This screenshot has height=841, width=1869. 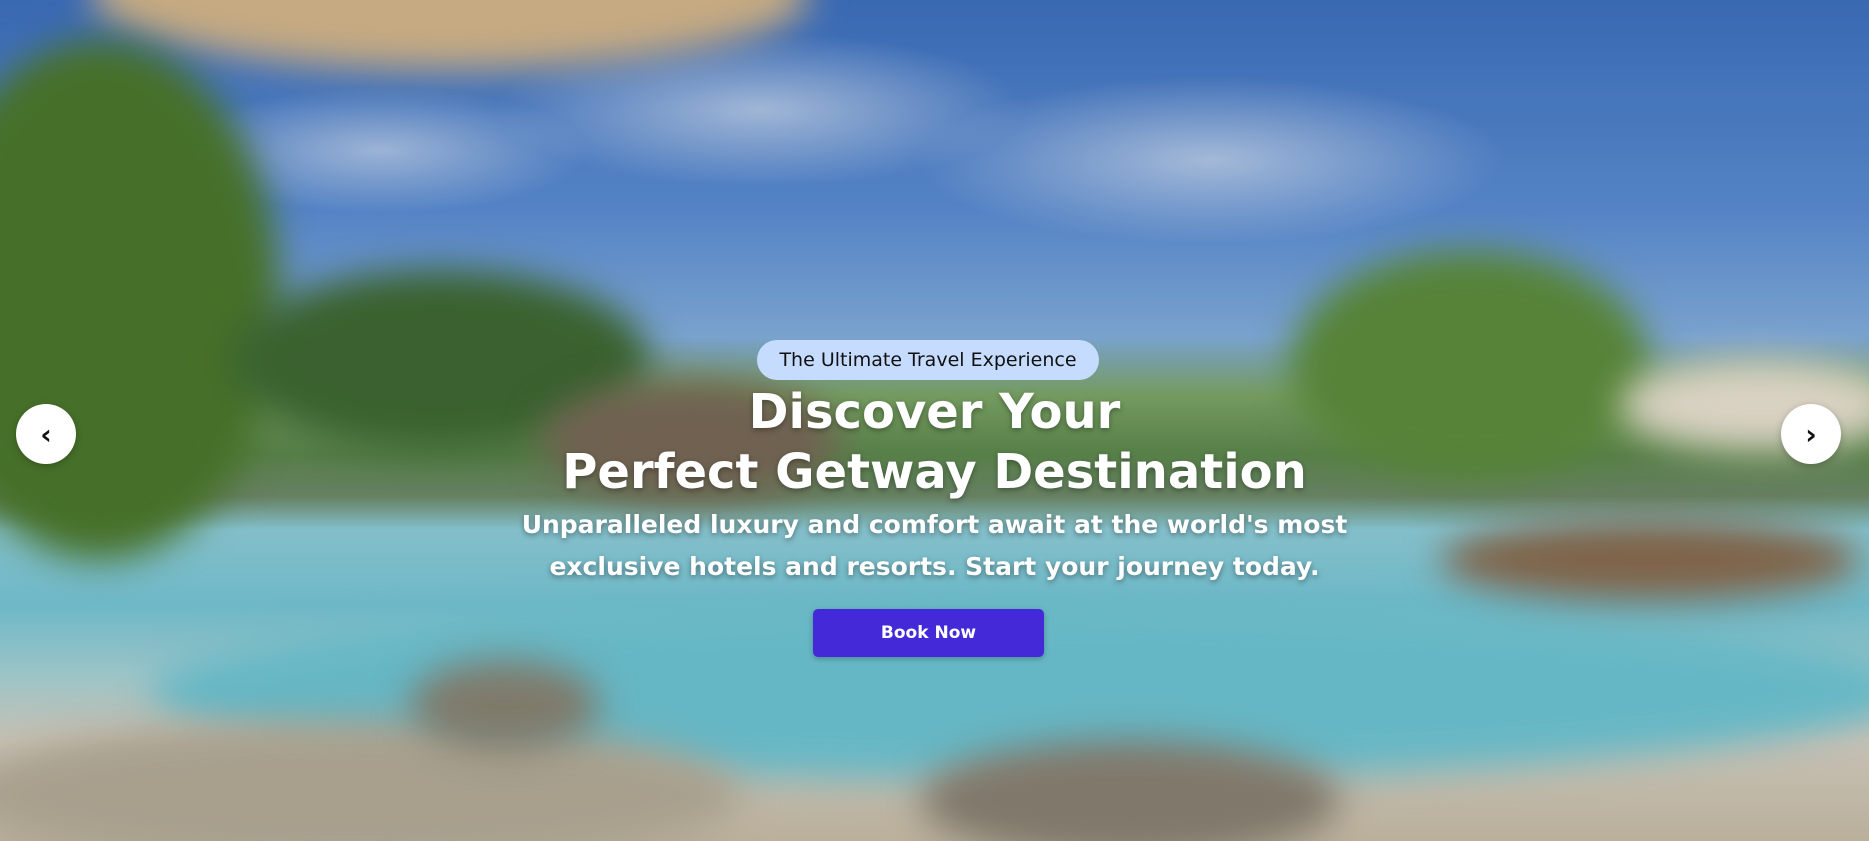 I want to click on hero-headline: Discover Your Perfect Getway Destination, so click(x=934, y=442).